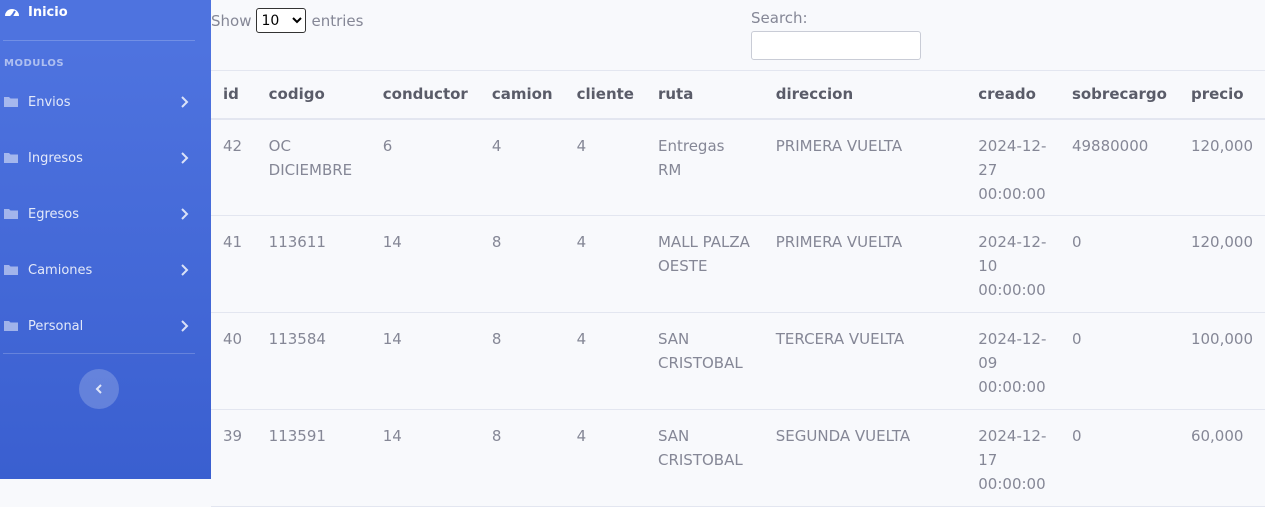 The width and height of the screenshot is (1265, 507). Describe the element at coordinates (314, 264) in the screenshot. I see `table-cell: 113611` at that location.